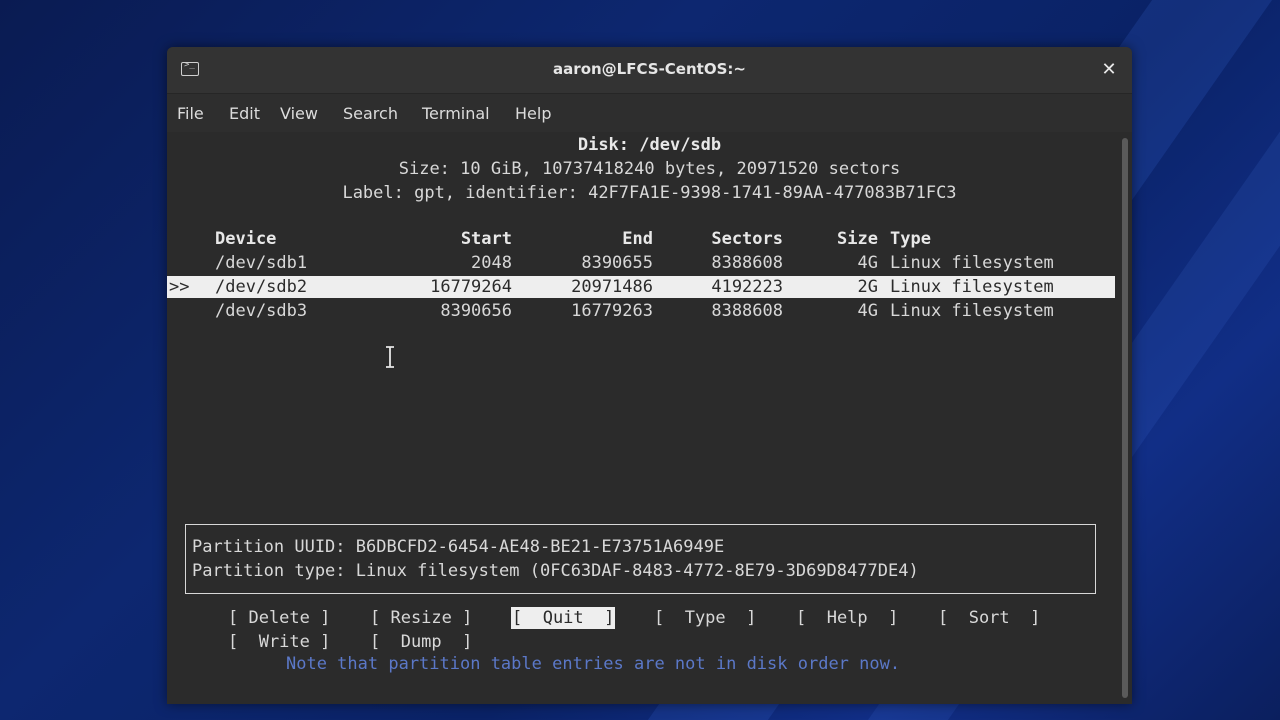  I want to click on header-end: End, so click(637, 239).